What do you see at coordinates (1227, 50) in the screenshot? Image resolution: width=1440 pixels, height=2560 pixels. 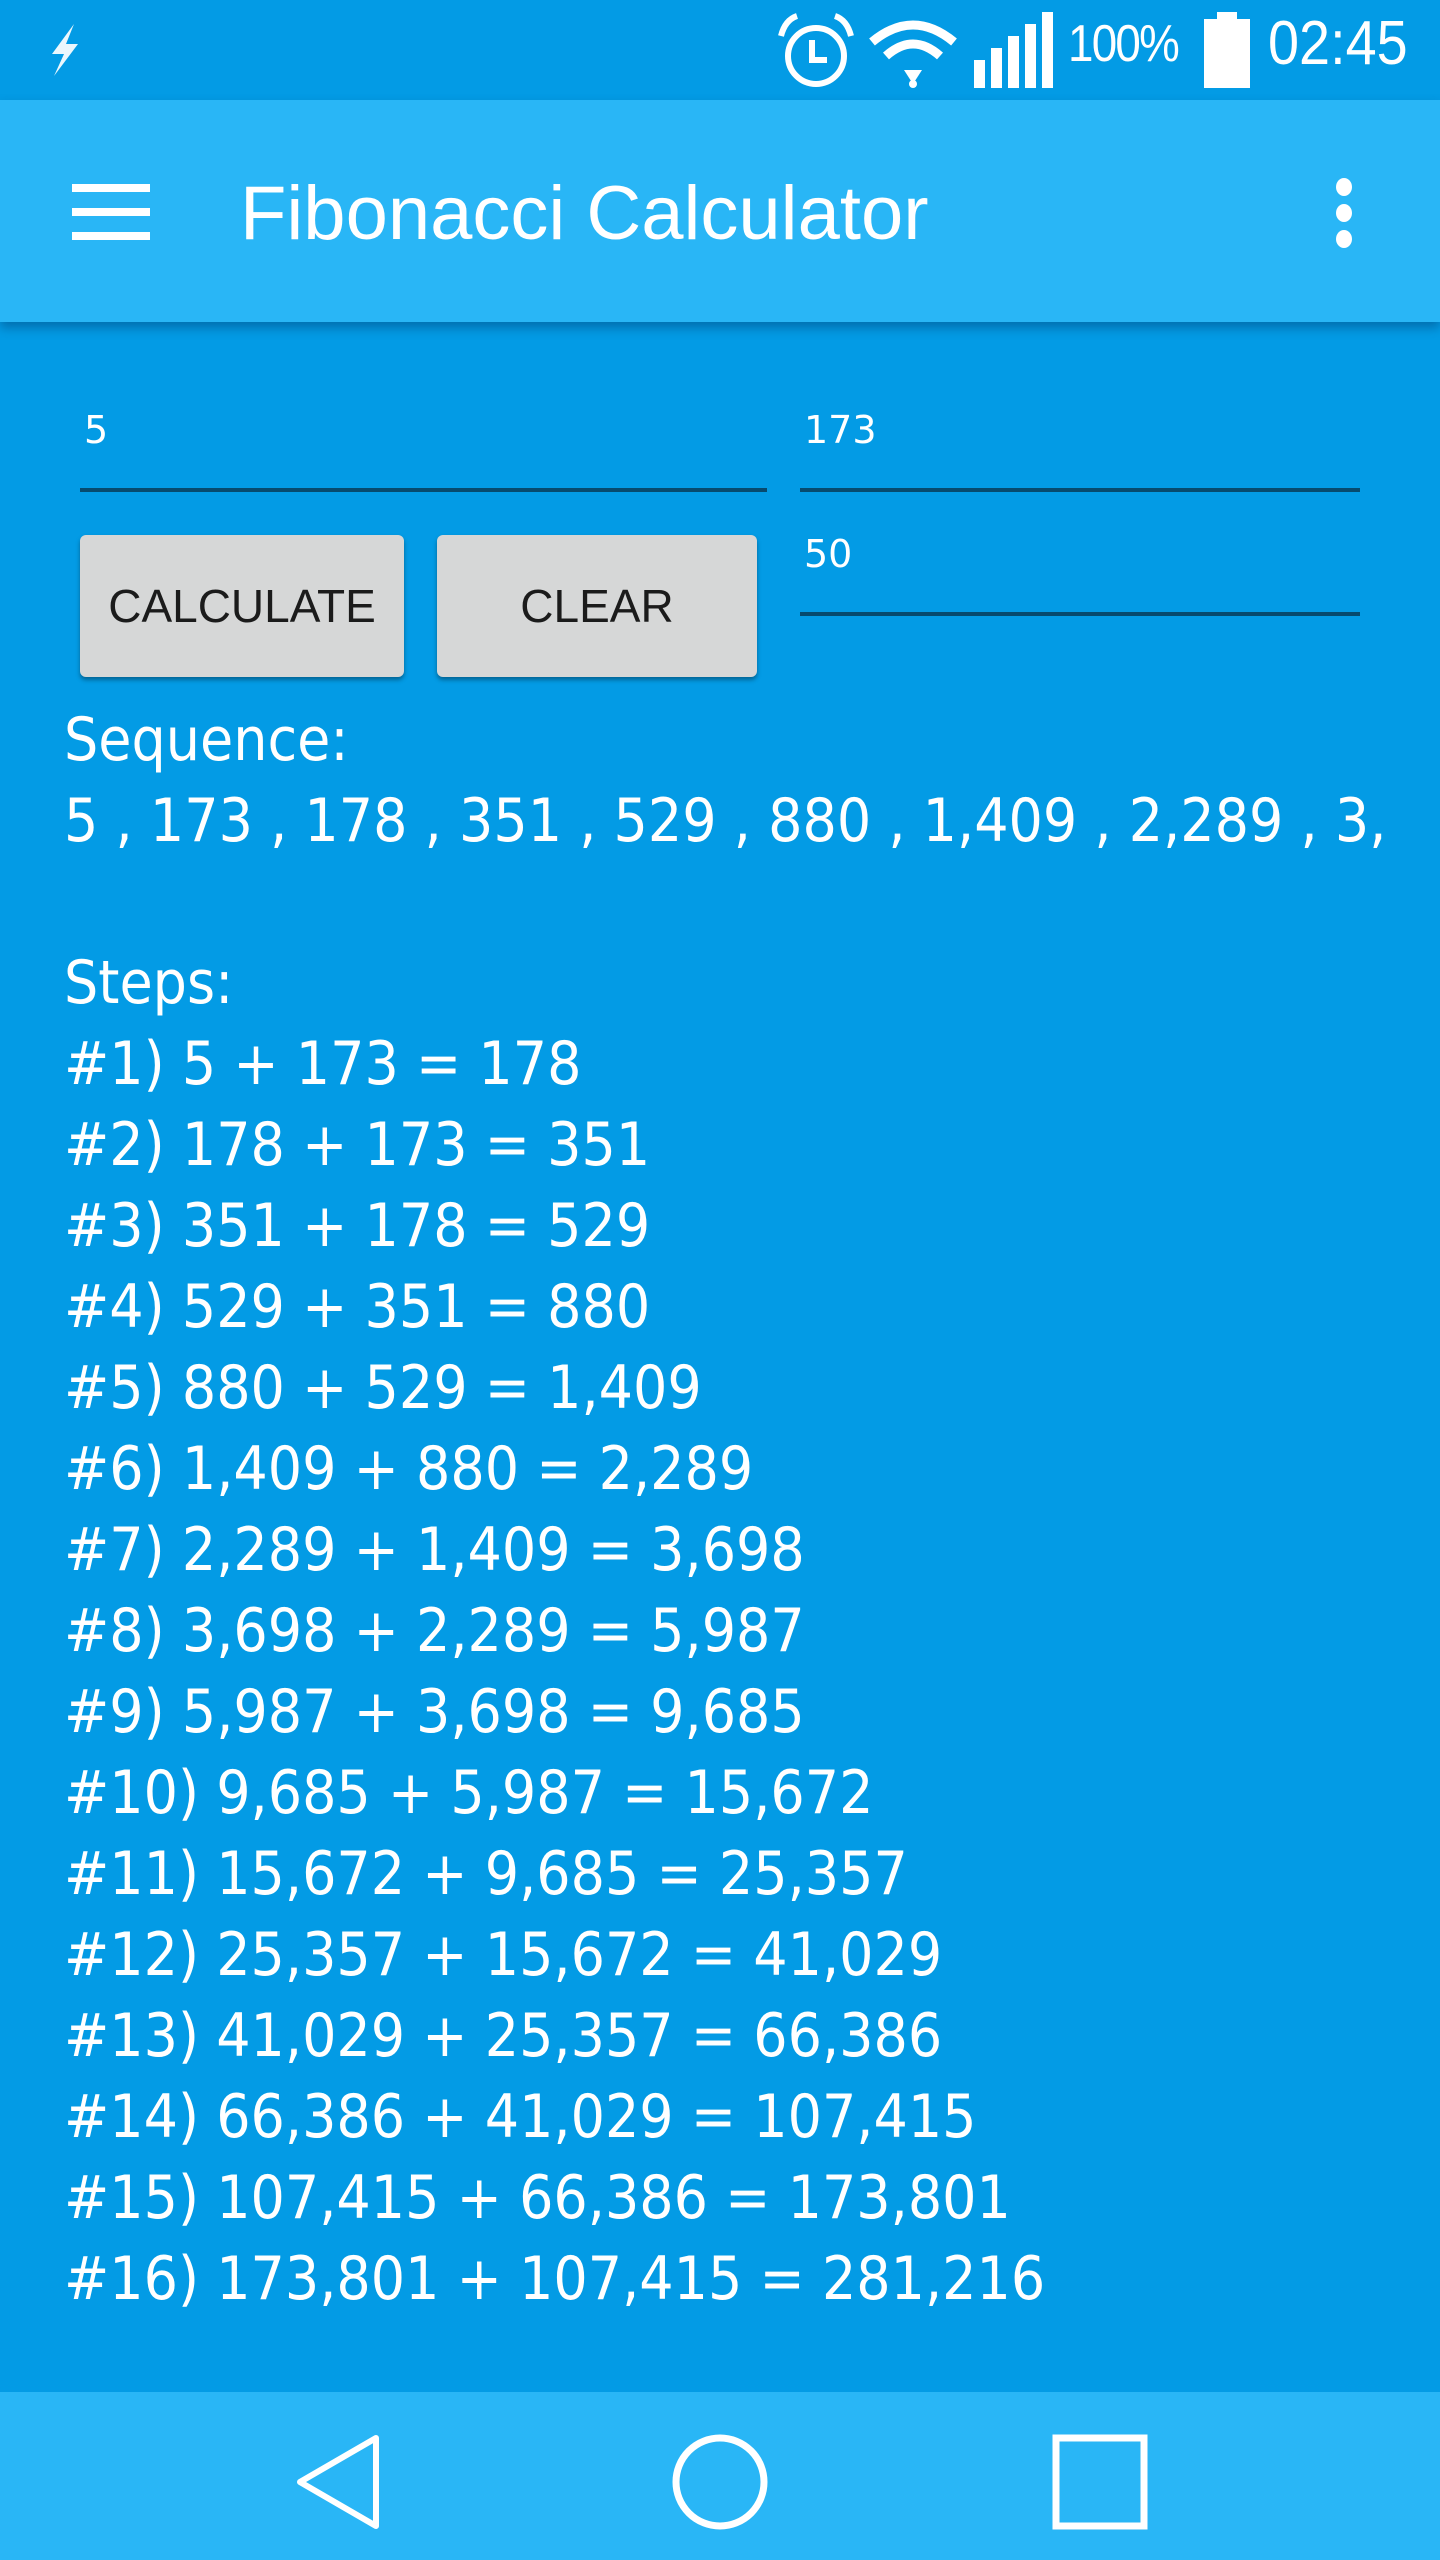 I see `battery-icon` at bounding box center [1227, 50].